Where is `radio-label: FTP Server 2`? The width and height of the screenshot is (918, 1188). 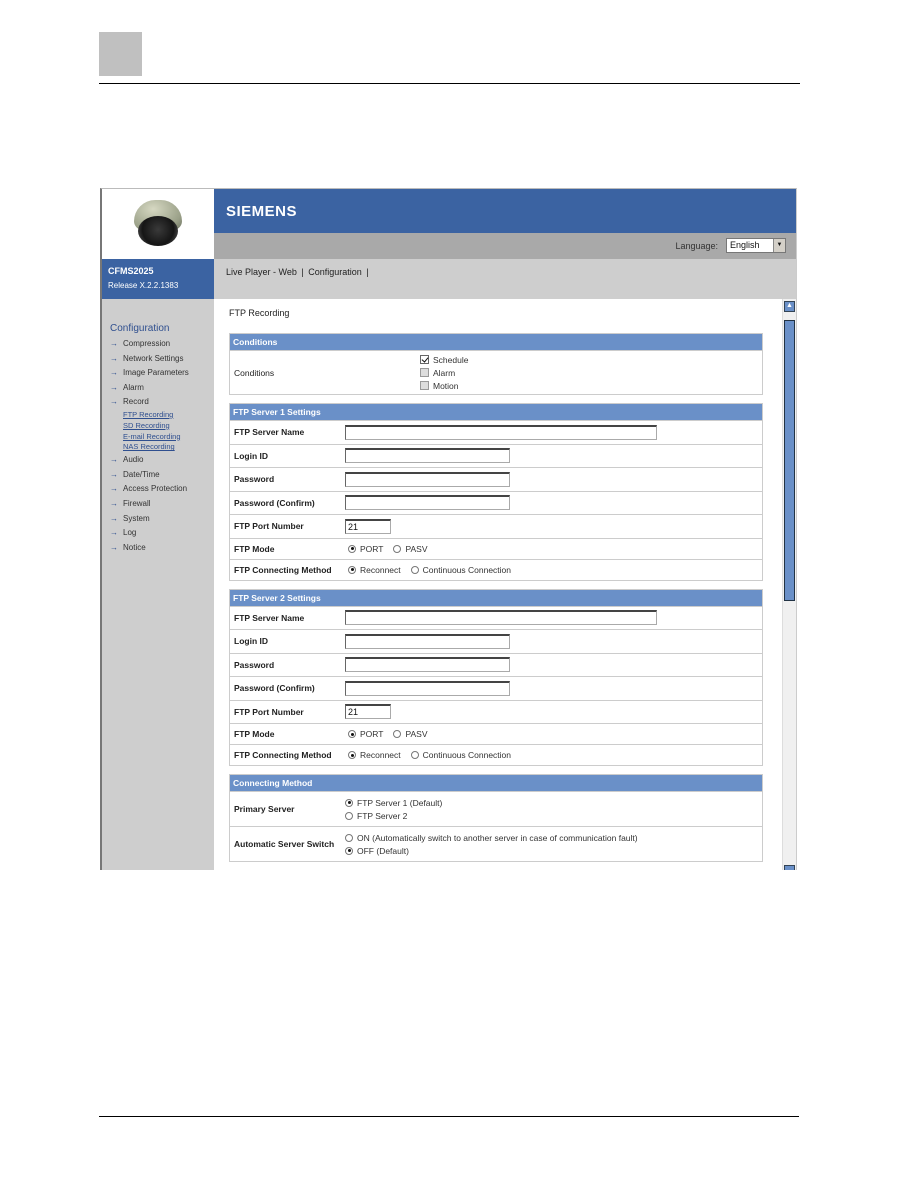
radio-label: FTP Server 2 is located at coordinates (382, 815).